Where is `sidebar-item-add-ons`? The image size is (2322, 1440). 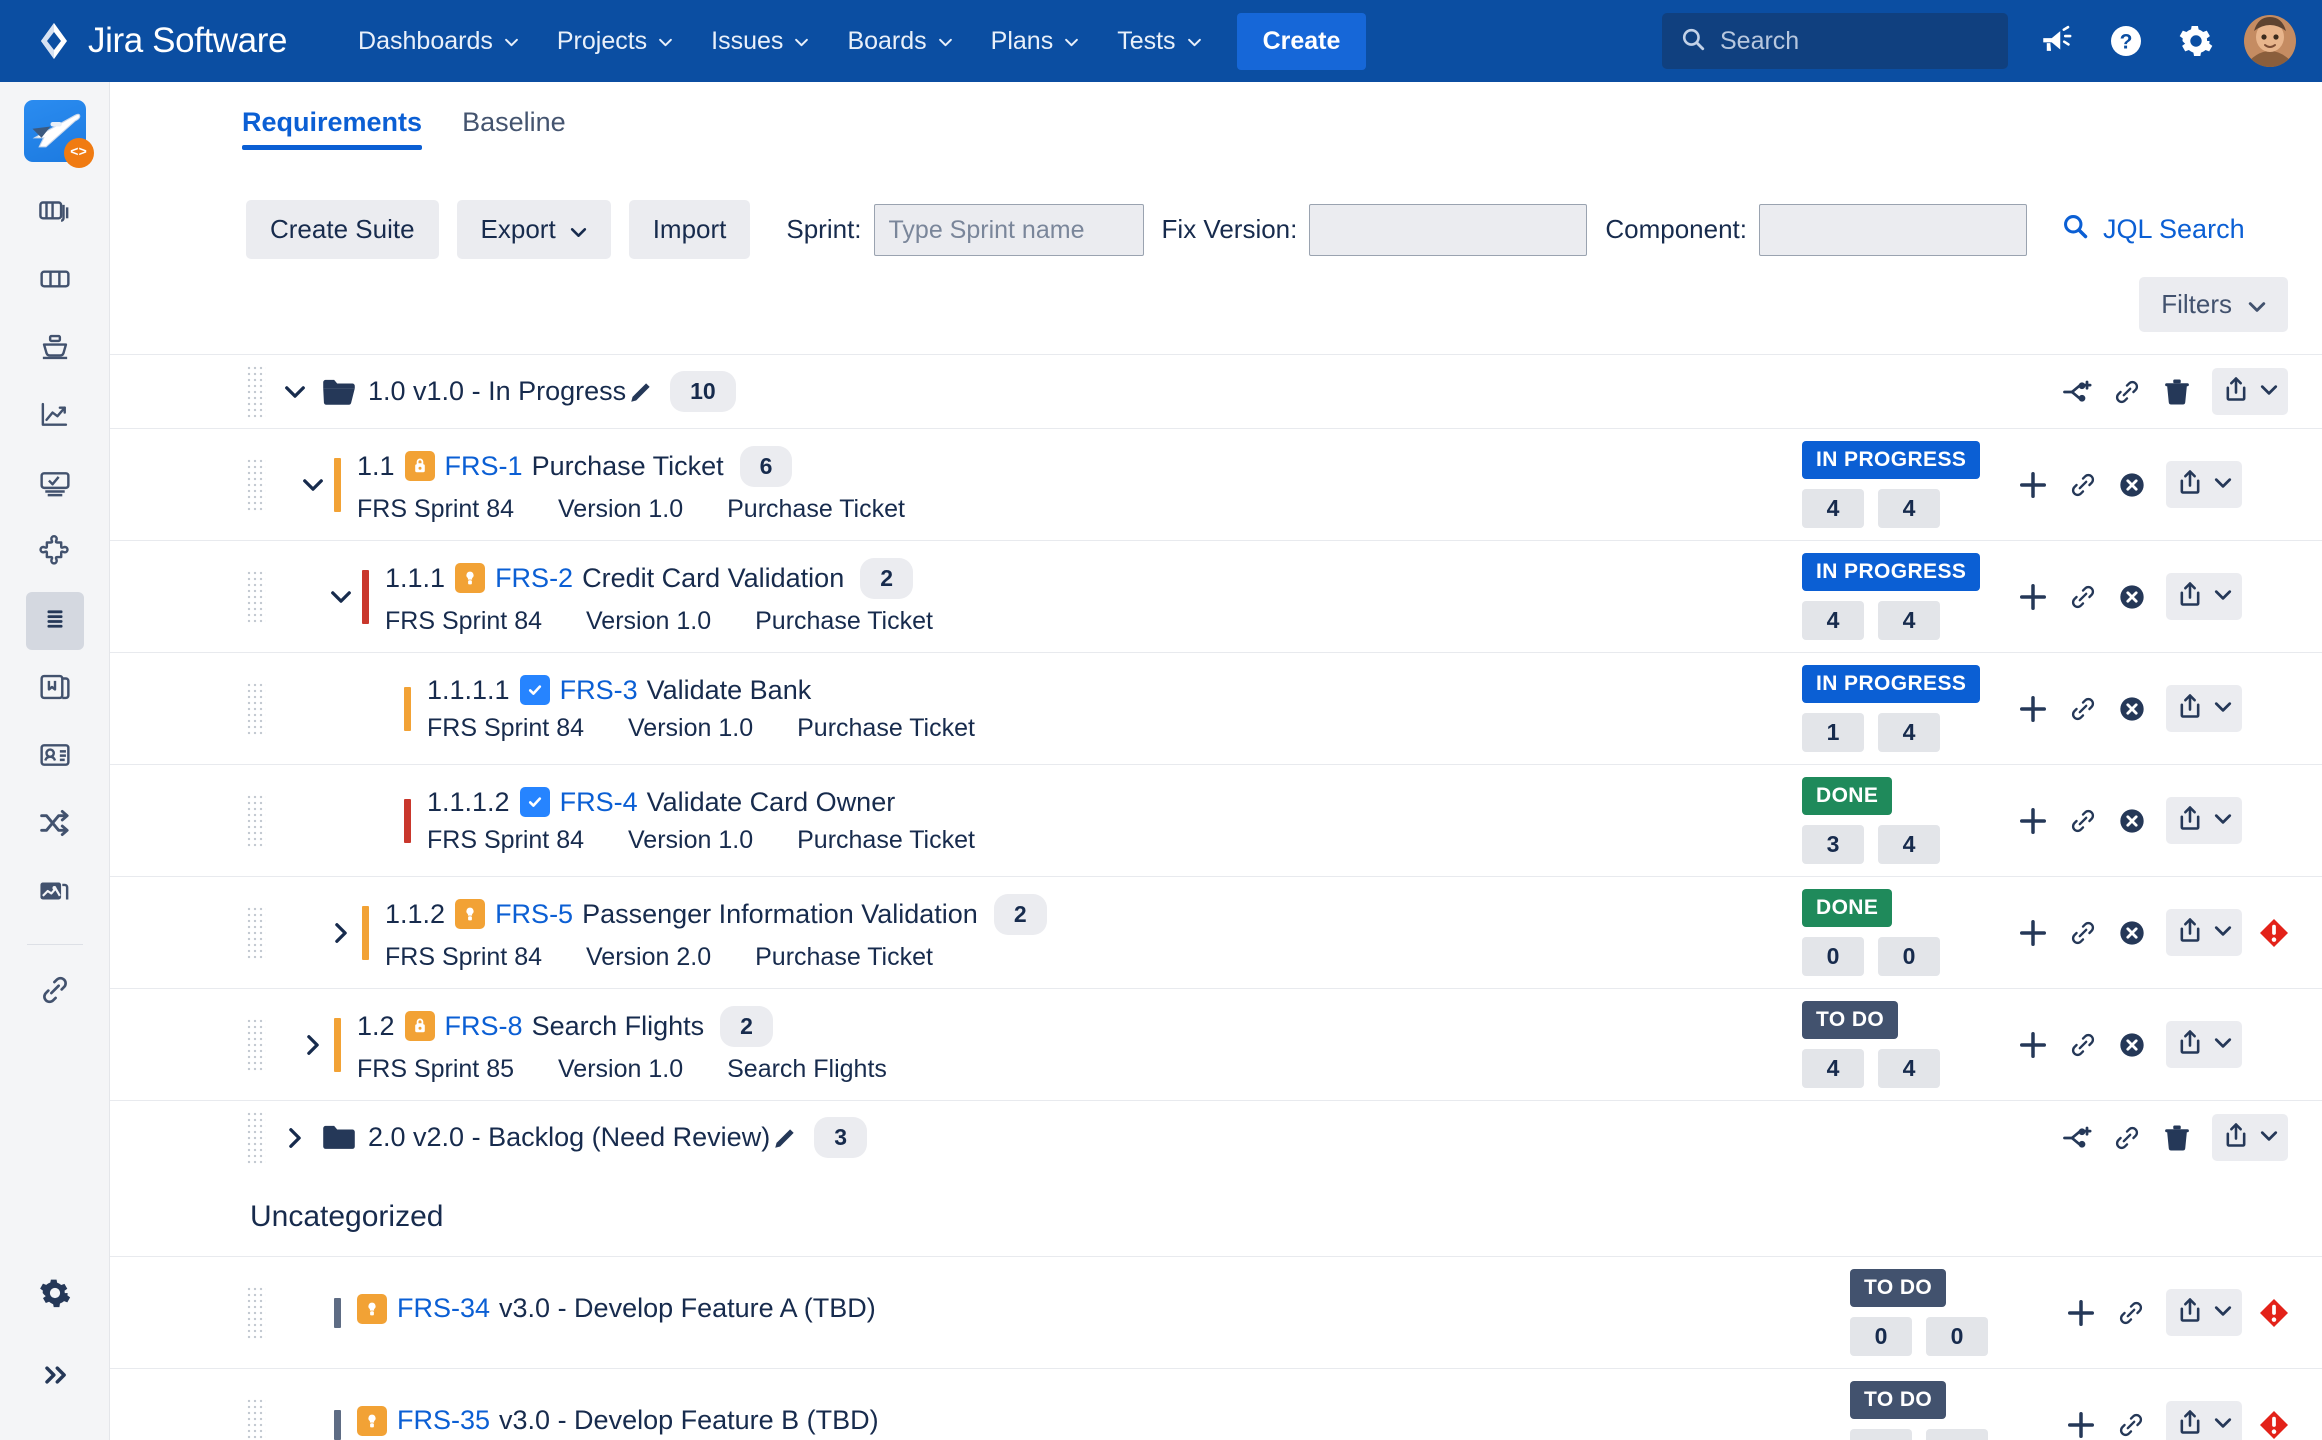 sidebar-item-add-ons is located at coordinates (55, 553).